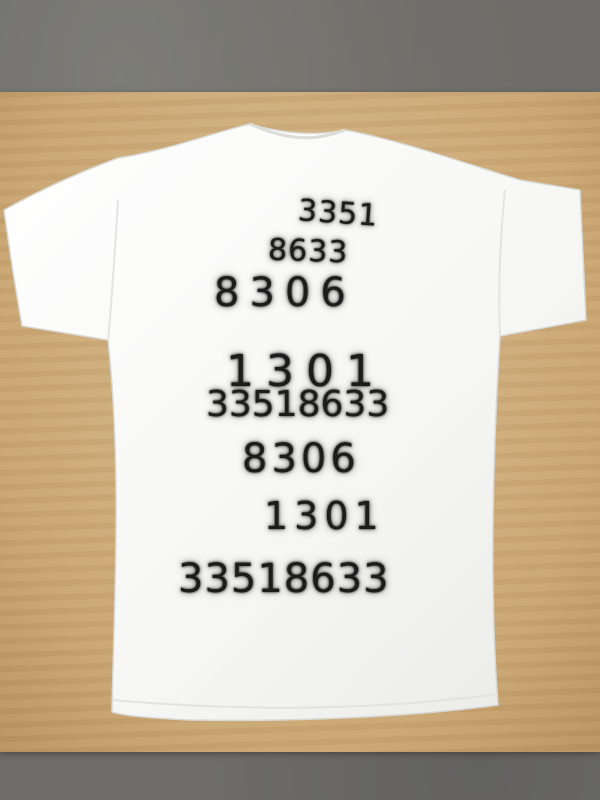 The image size is (600, 800). Describe the element at coordinates (298, 404) in the screenshot. I see `painted-number-line-5: 33518633` at that location.